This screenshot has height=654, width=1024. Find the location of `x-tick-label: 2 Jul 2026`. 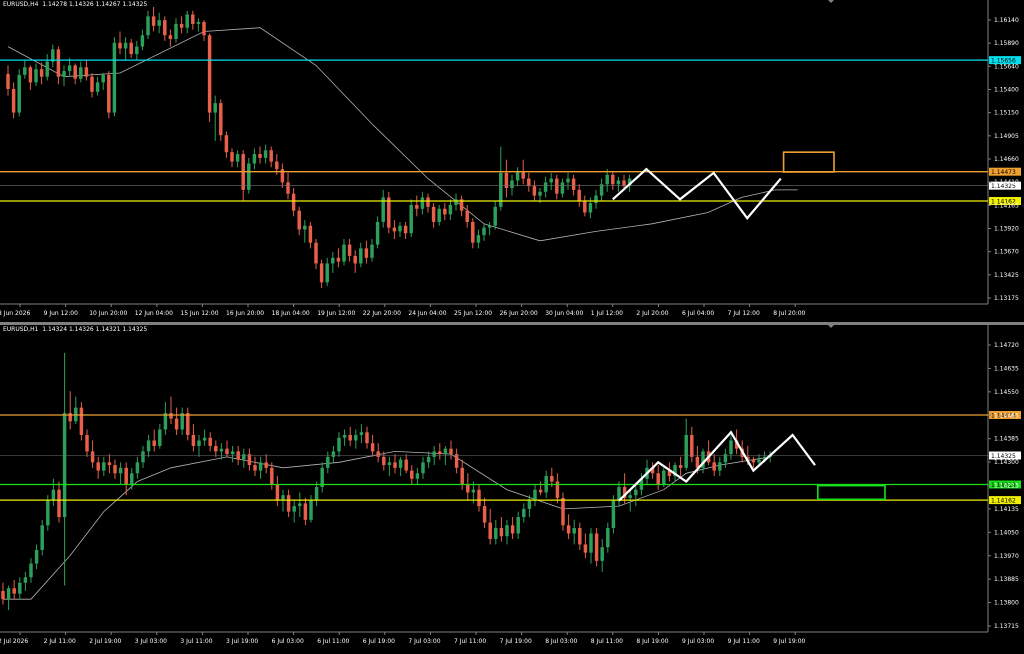

x-tick-label: 2 Jul 2026 is located at coordinates (14, 641).